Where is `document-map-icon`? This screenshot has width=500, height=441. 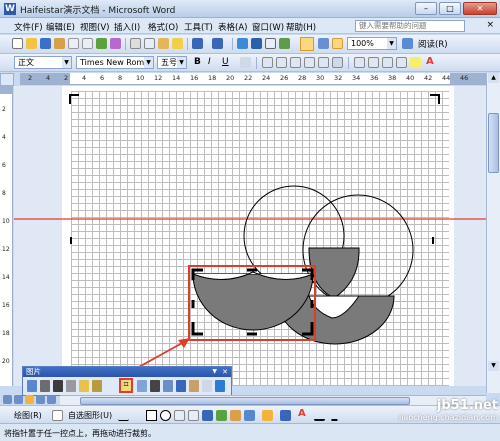
document-map-icon is located at coordinates (323, 43).